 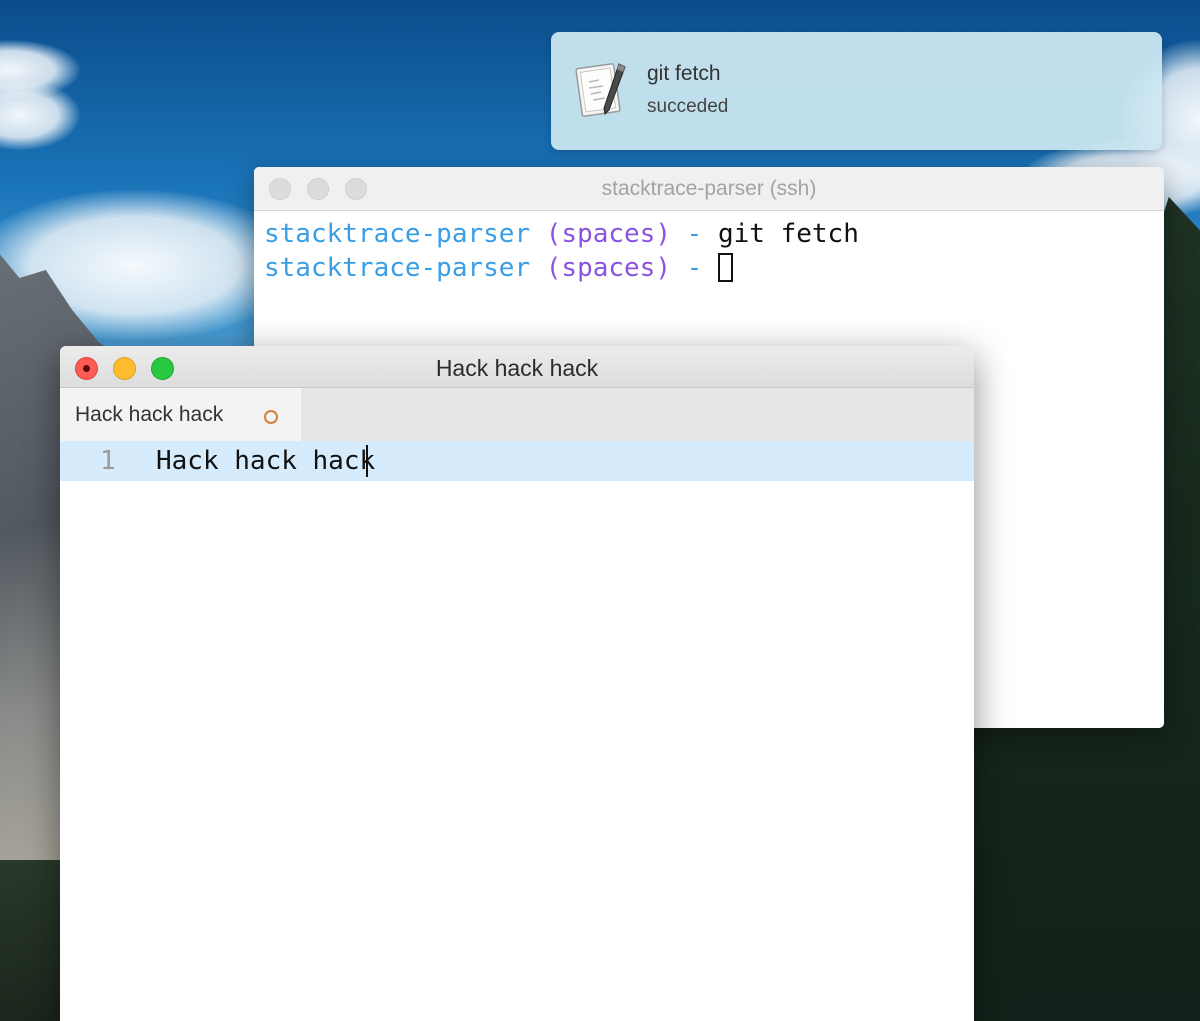 I want to click on tab-label: Hack hack hack, so click(x=149, y=414).